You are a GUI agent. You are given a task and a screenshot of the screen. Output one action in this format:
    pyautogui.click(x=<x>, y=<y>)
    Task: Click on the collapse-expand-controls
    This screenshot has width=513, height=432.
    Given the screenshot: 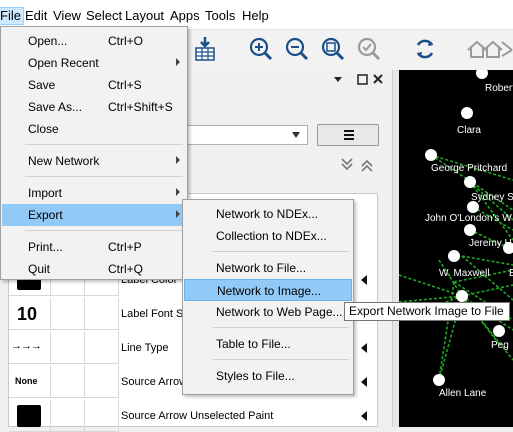 What is the action you would take?
    pyautogui.click(x=358, y=165)
    